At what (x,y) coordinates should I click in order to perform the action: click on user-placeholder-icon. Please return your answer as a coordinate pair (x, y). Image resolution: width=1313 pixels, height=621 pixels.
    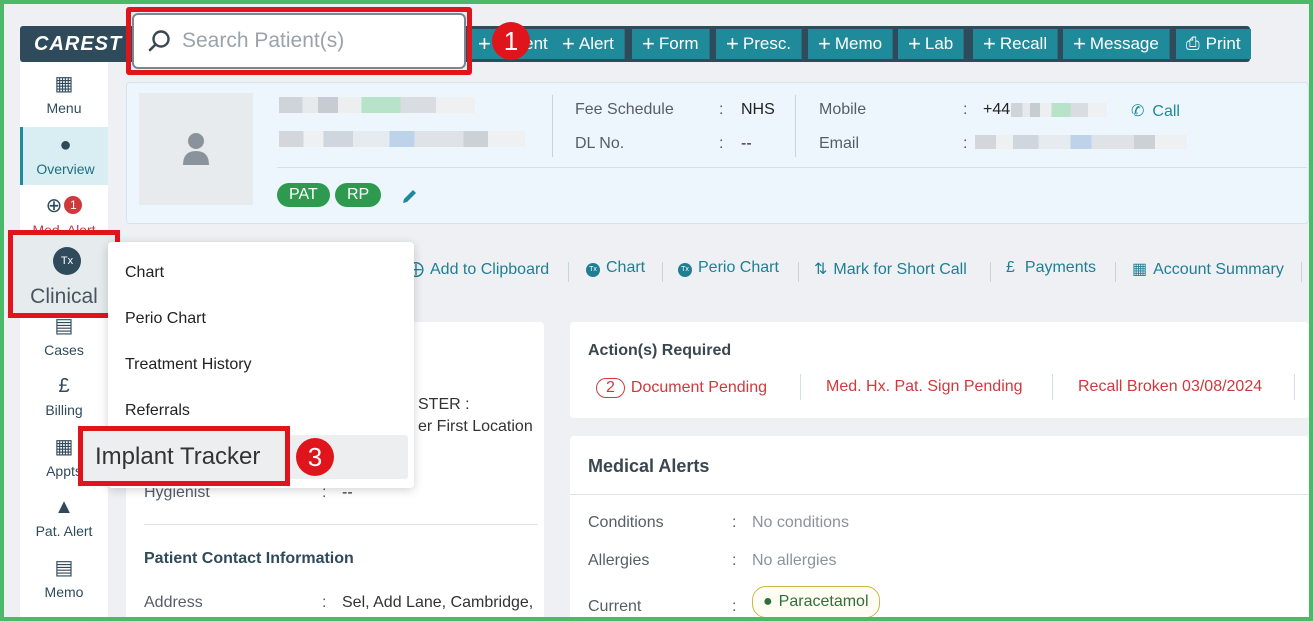
    Looking at the image, I should click on (196, 149).